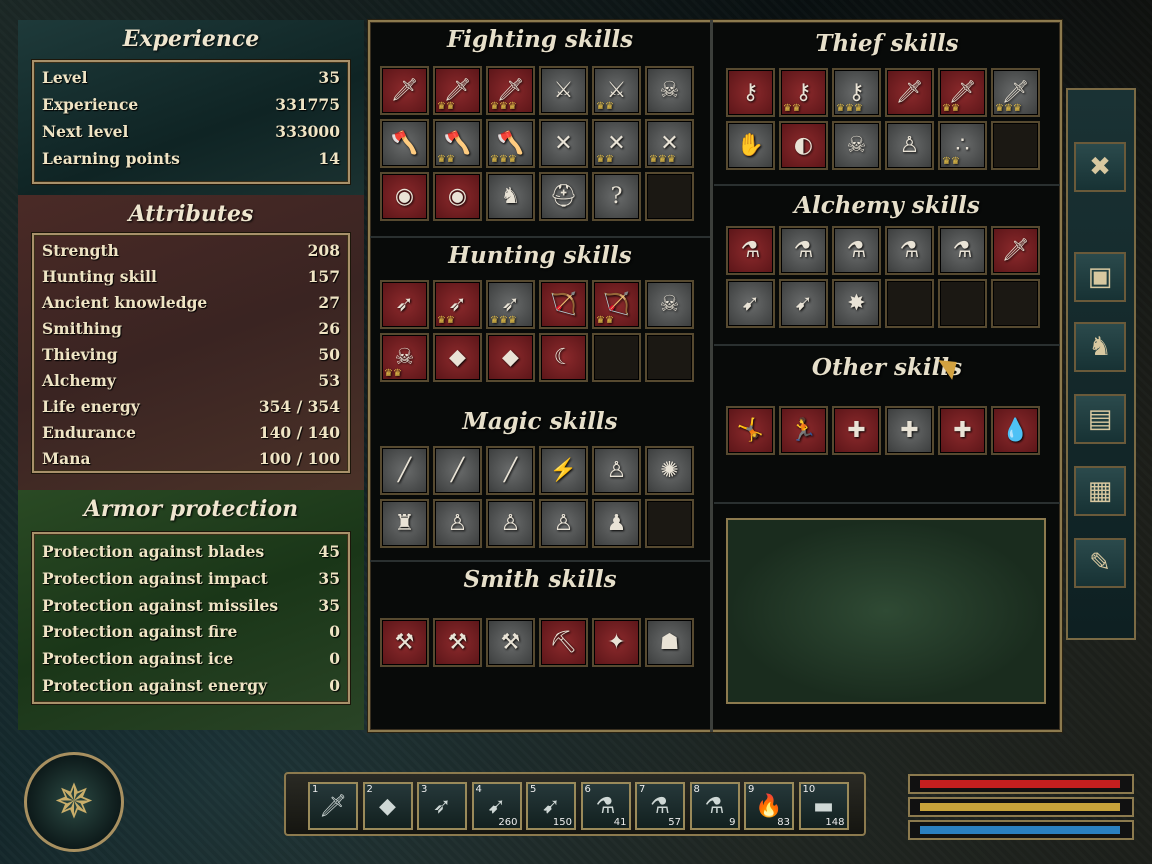  I want to click on mana-regen-icon: 💧, so click(1015, 430).